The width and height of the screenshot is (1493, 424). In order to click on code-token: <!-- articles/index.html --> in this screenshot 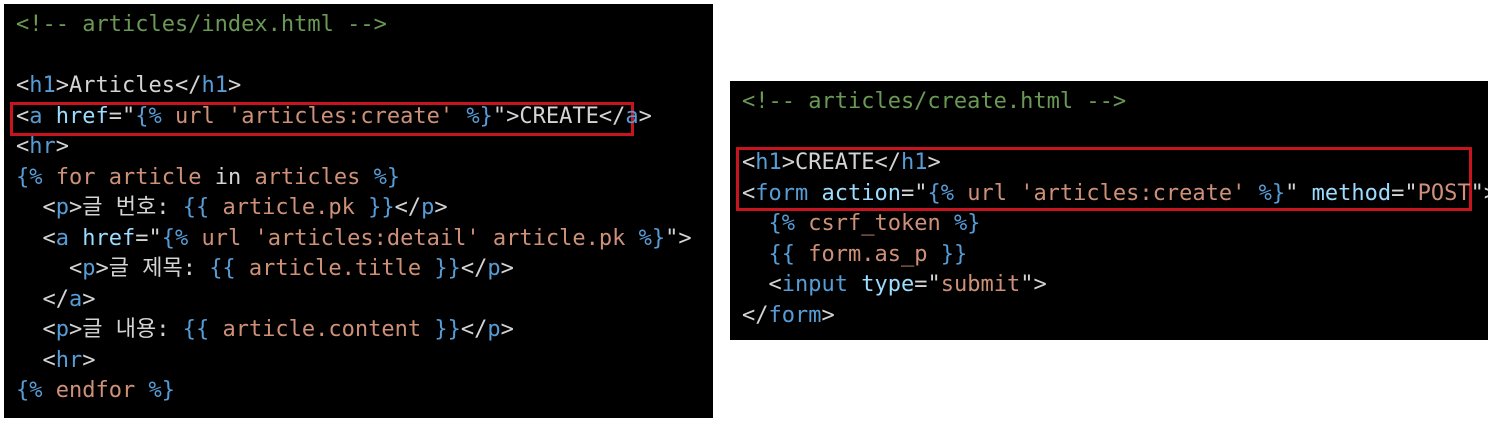, I will do `click(201, 24)`.